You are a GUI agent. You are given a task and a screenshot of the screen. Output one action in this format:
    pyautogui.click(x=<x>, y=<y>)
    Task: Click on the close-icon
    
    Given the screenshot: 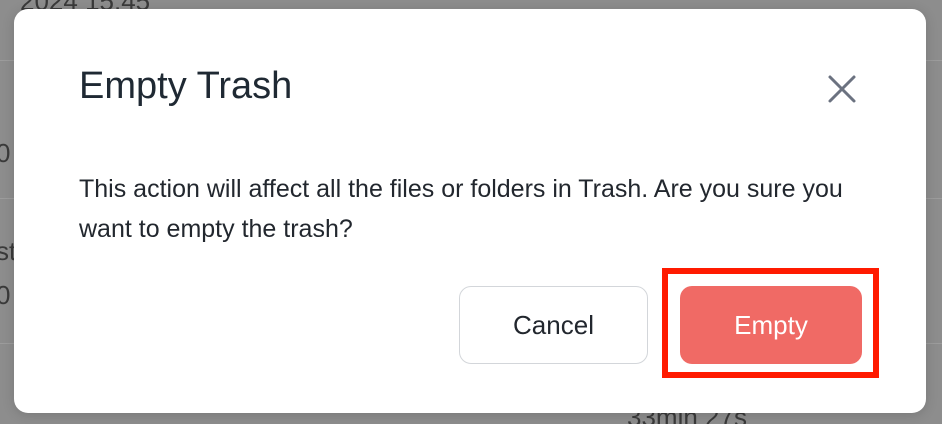 What is the action you would take?
    pyautogui.click(x=842, y=89)
    